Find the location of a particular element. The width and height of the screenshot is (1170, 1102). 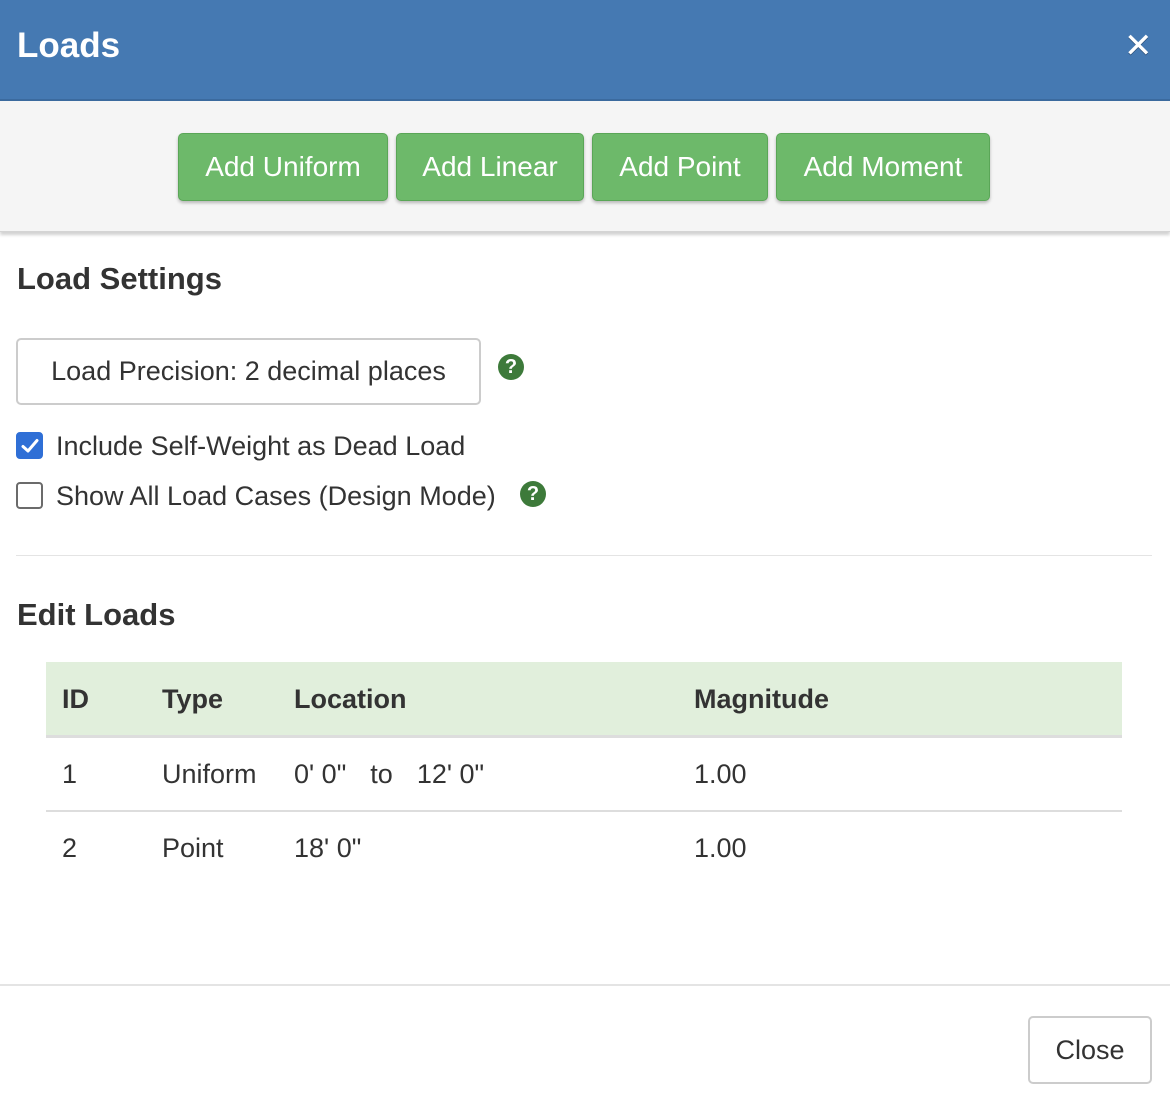

table-row: 2 Point 18' 0" 1.00 is located at coordinates (584, 849).